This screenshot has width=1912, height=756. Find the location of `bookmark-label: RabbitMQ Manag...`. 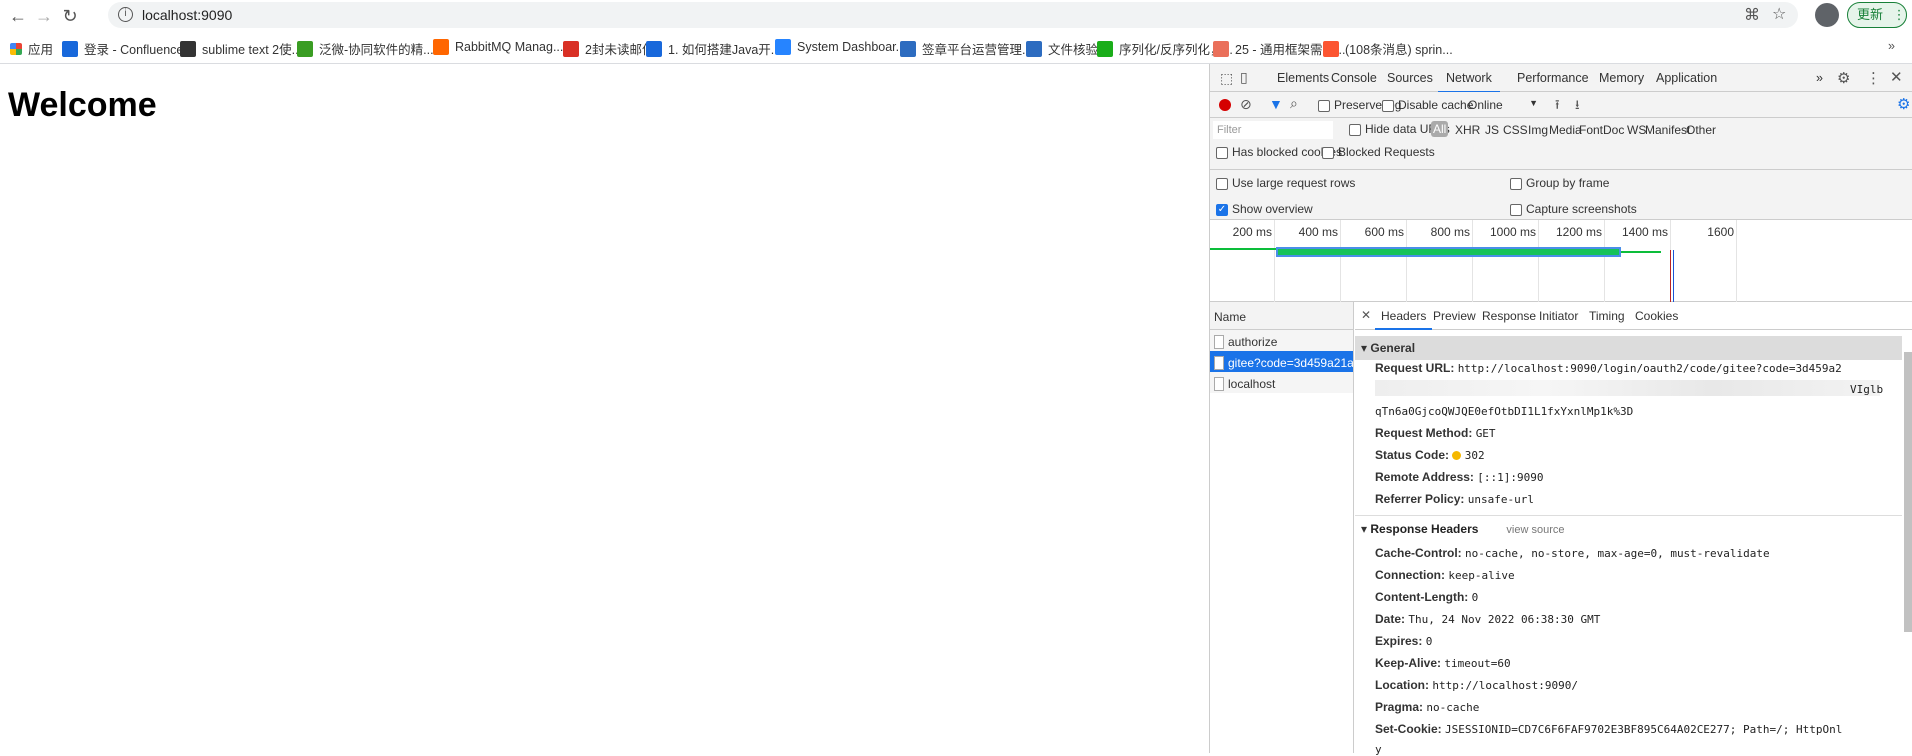

bookmark-label: RabbitMQ Manag... is located at coordinates (509, 47).